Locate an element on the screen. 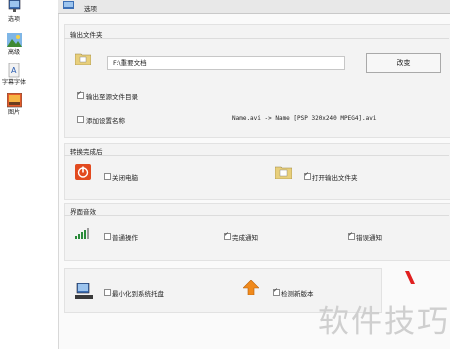 The width and height of the screenshot is (450, 349). sidebar-item-options: 选项 is located at coordinates (14, 11).